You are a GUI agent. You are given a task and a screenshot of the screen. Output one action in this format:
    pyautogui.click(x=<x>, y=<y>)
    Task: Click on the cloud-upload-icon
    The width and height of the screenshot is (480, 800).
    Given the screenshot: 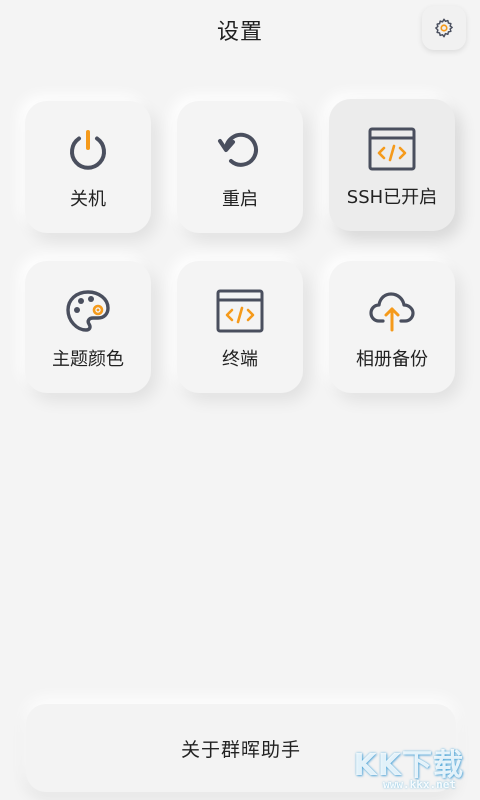 What is the action you would take?
    pyautogui.click(x=392, y=311)
    